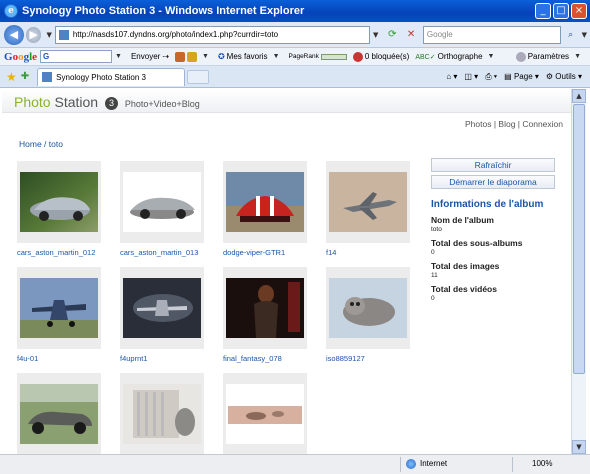  I want to click on spelling-button: ABC✓ Orthographe ▼, so click(456, 56).